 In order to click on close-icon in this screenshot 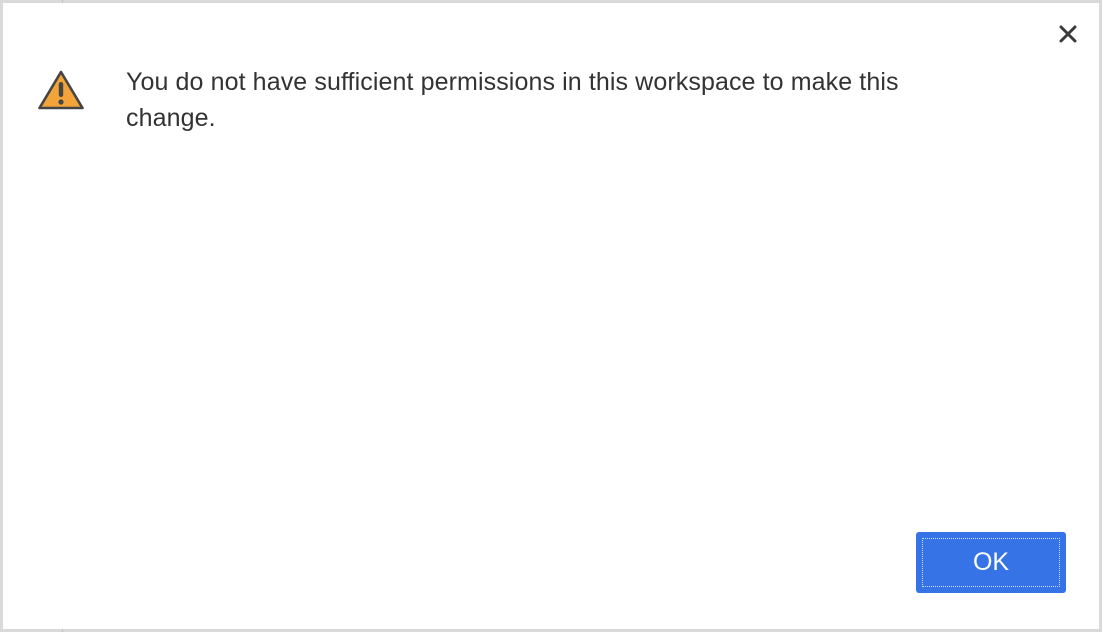, I will do `click(1068, 34)`.